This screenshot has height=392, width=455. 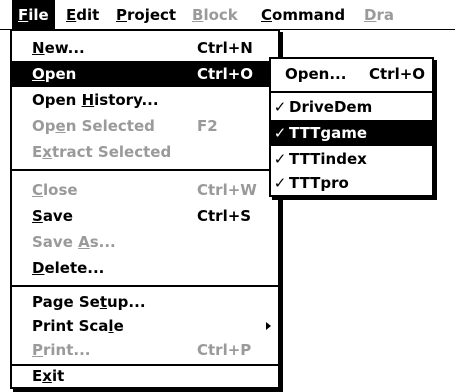 I want to click on menu-bar: File Edit Project Block Command Dra, so click(x=227, y=15).